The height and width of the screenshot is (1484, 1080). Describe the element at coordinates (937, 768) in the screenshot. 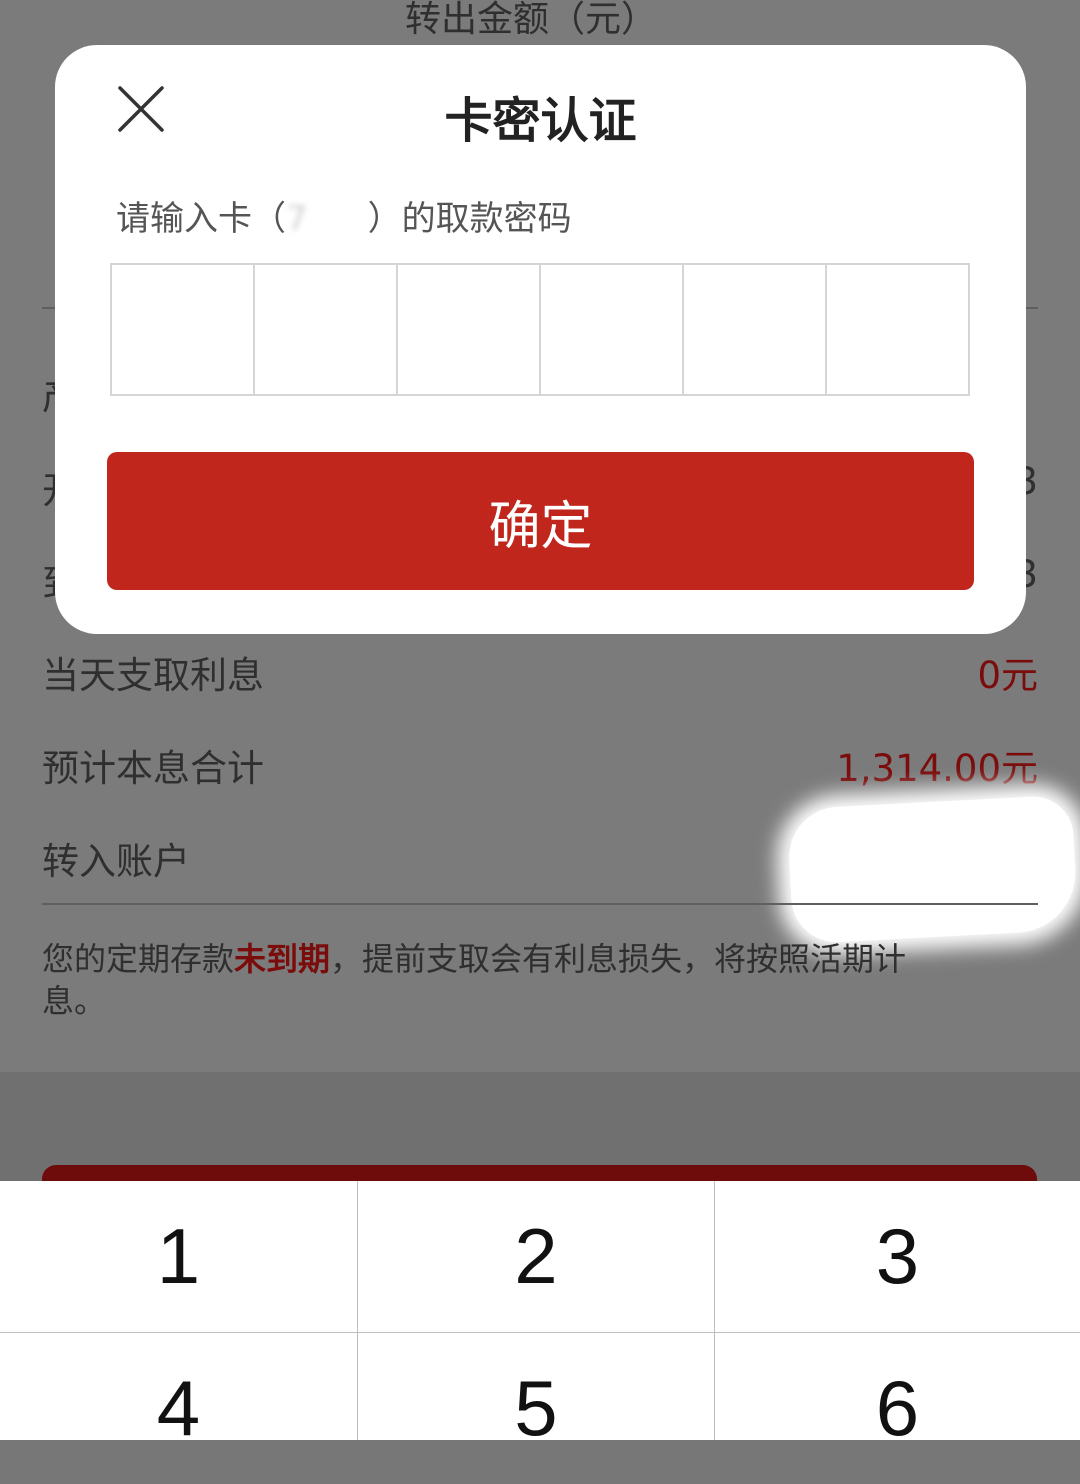

I see `row-value-estimated-total: 1,314.00元` at that location.